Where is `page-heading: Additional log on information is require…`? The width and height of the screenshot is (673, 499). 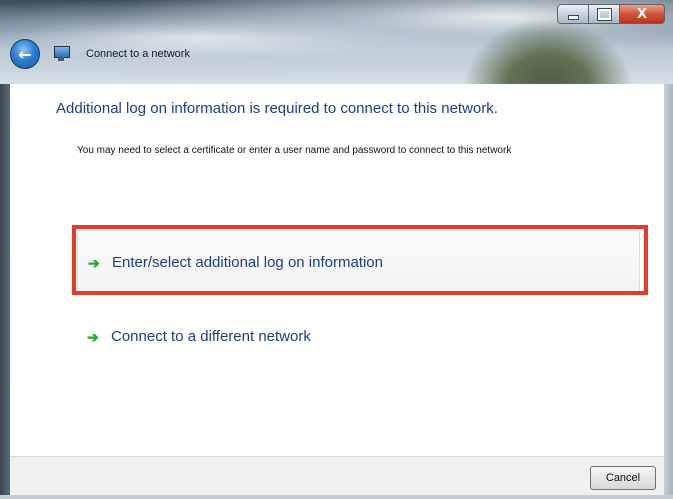
page-heading: Additional log on information is require… is located at coordinates (277, 108).